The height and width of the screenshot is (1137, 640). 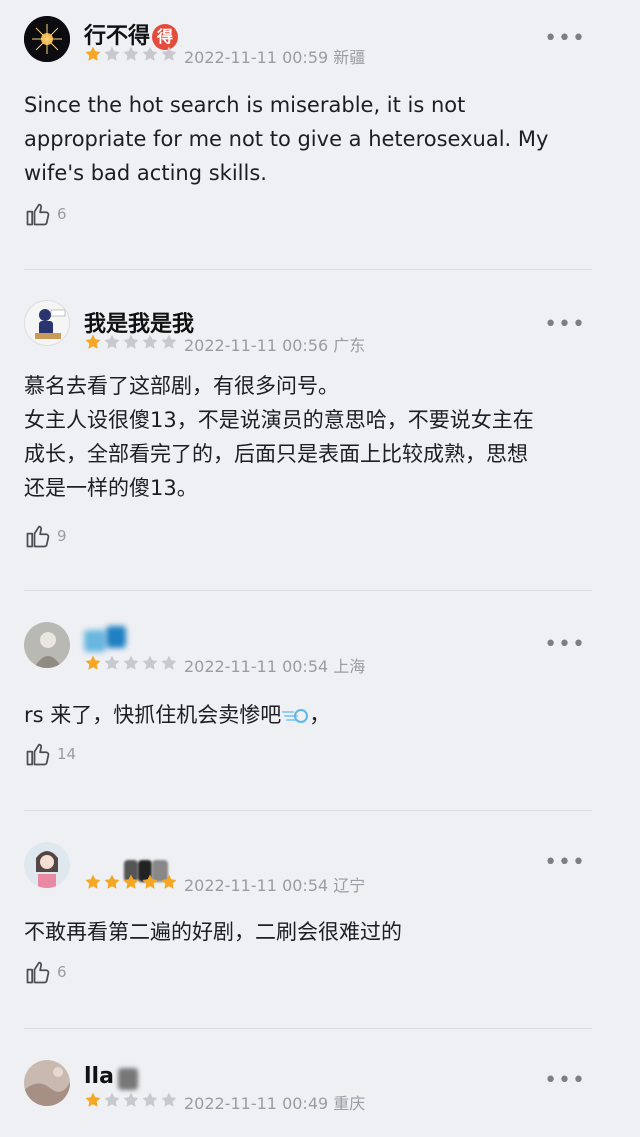 What do you see at coordinates (153, 715) in the screenshot?
I see `content-line: rs 来了，快抓住机会卖惨吧` at bounding box center [153, 715].